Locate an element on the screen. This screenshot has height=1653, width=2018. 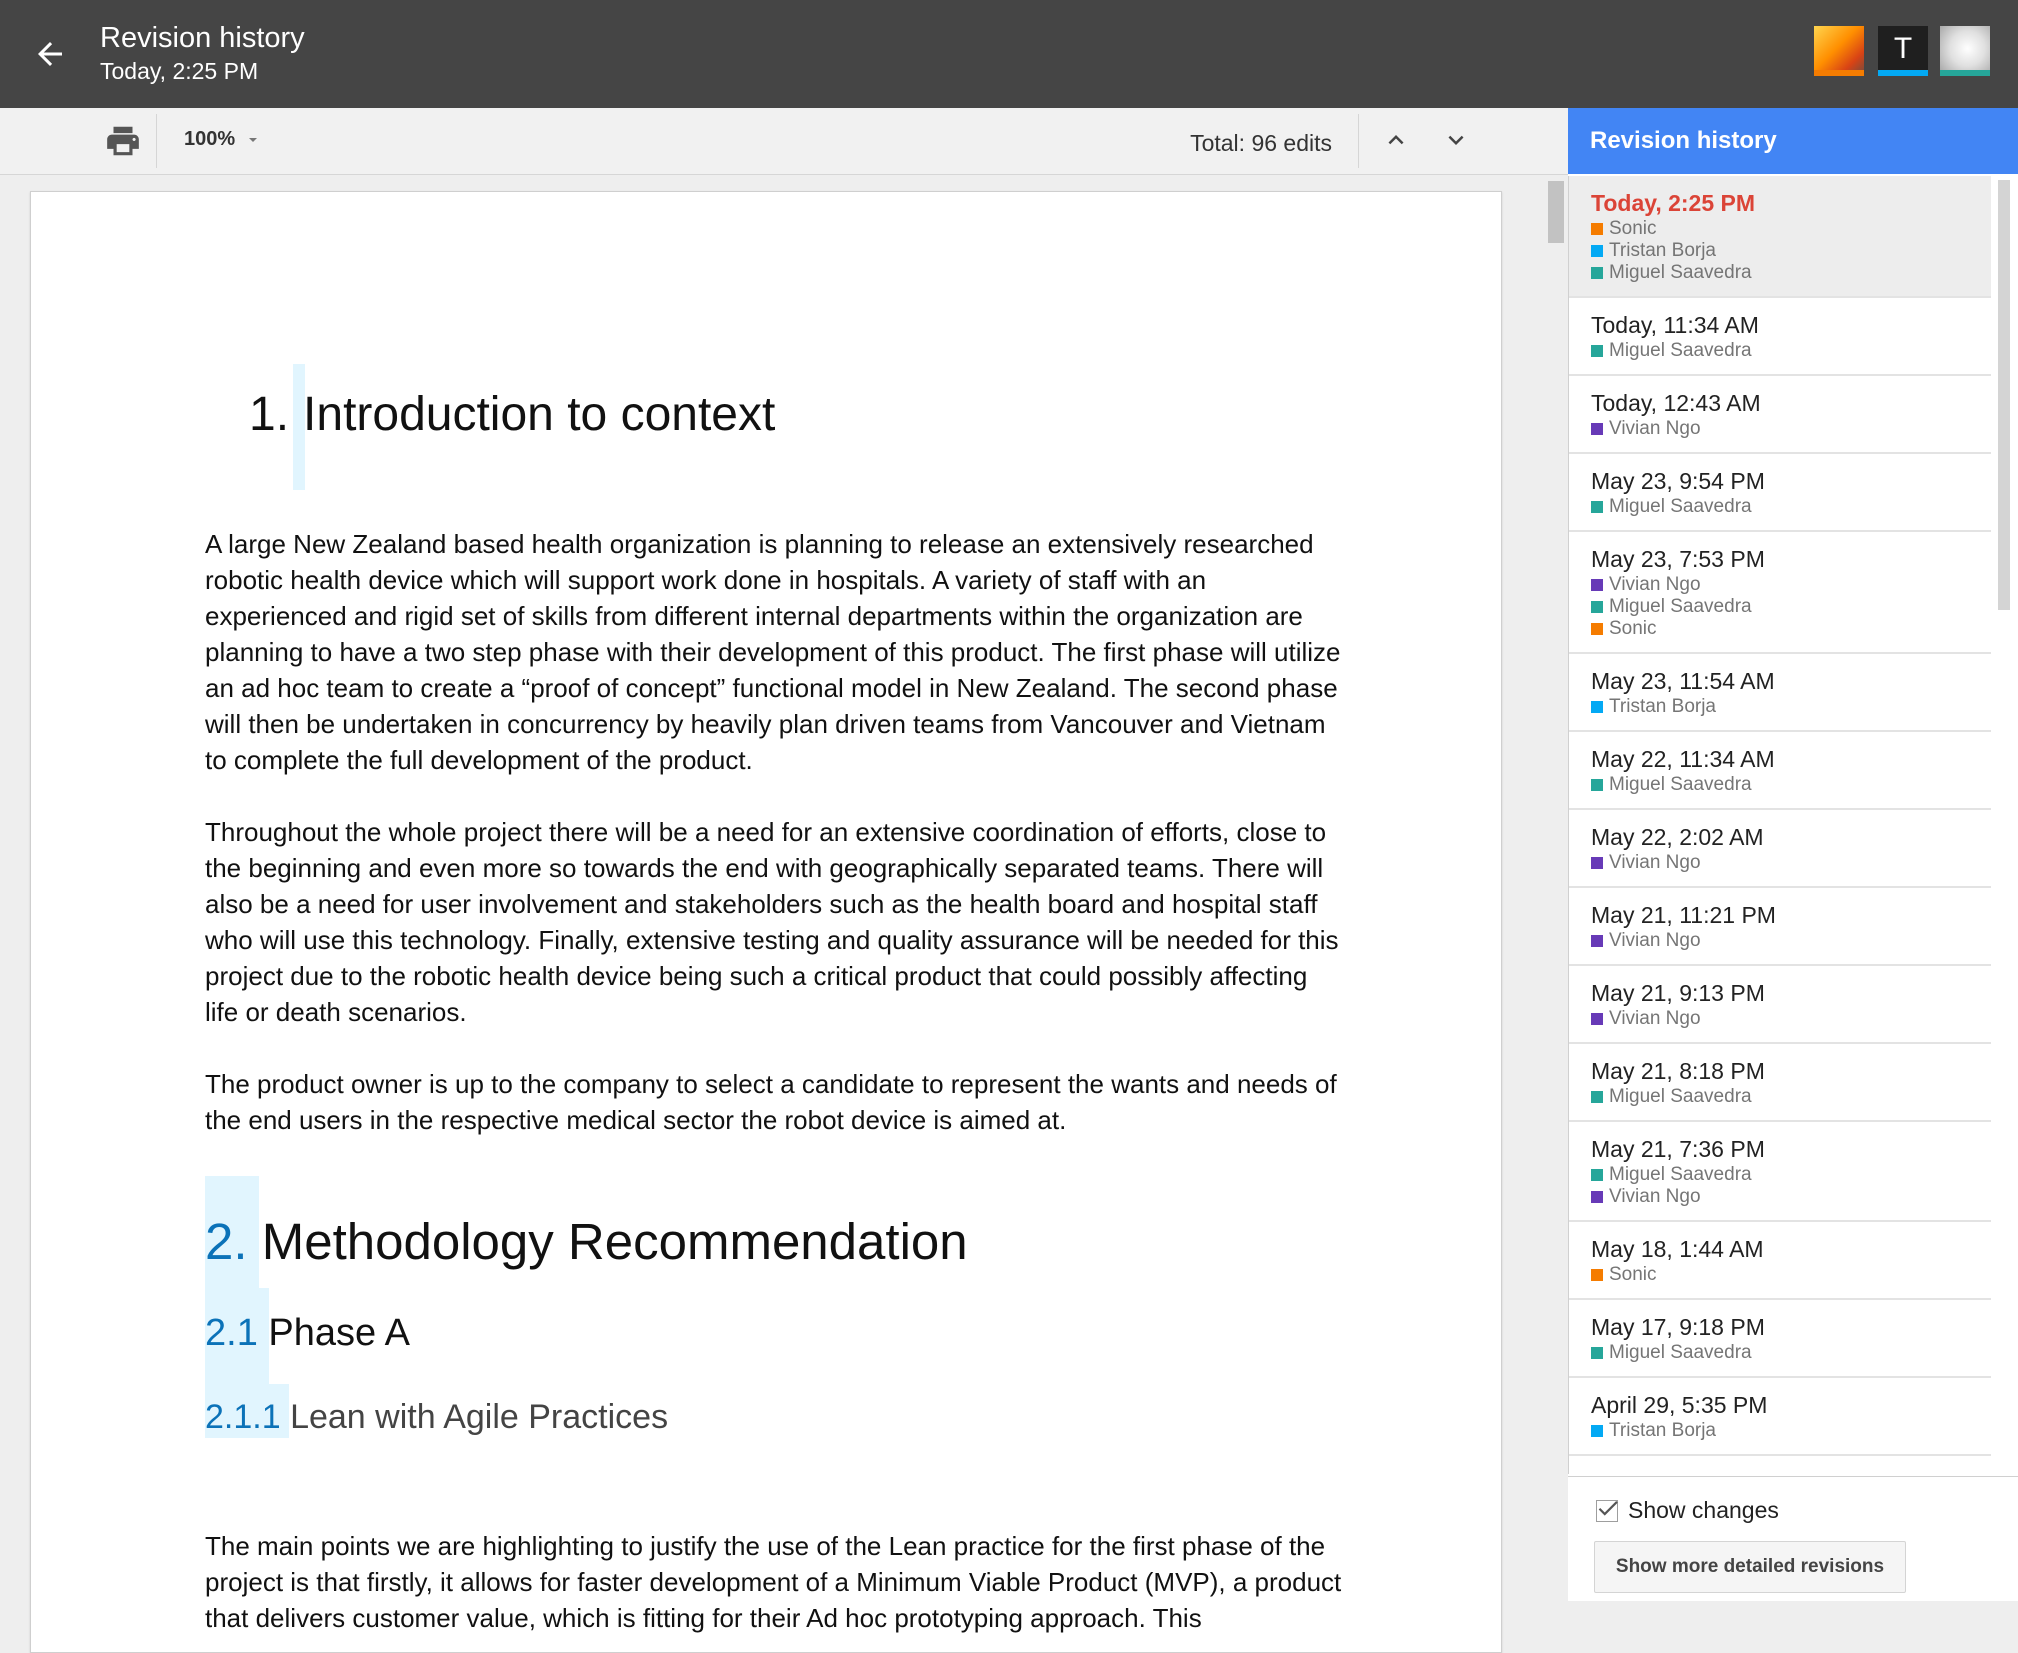
zoom-select: 100% is located at coordinates (221, 139).